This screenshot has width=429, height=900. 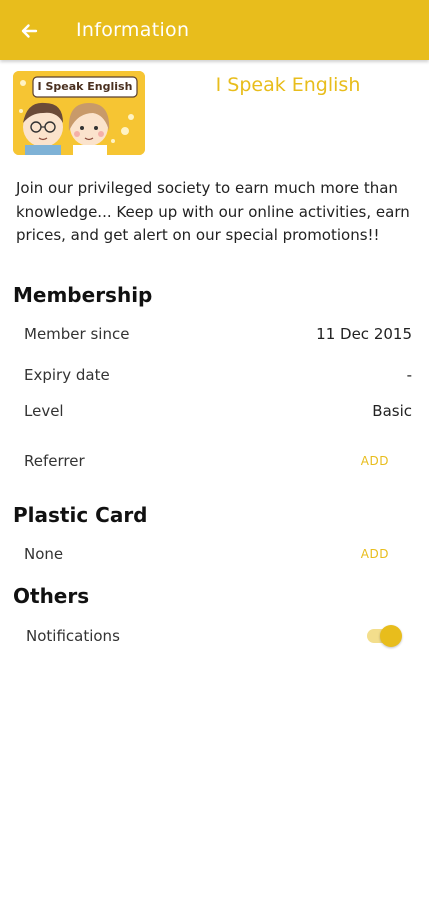 I want to click on add-plastic-card-button: ADD, so click(x=375, y=554).